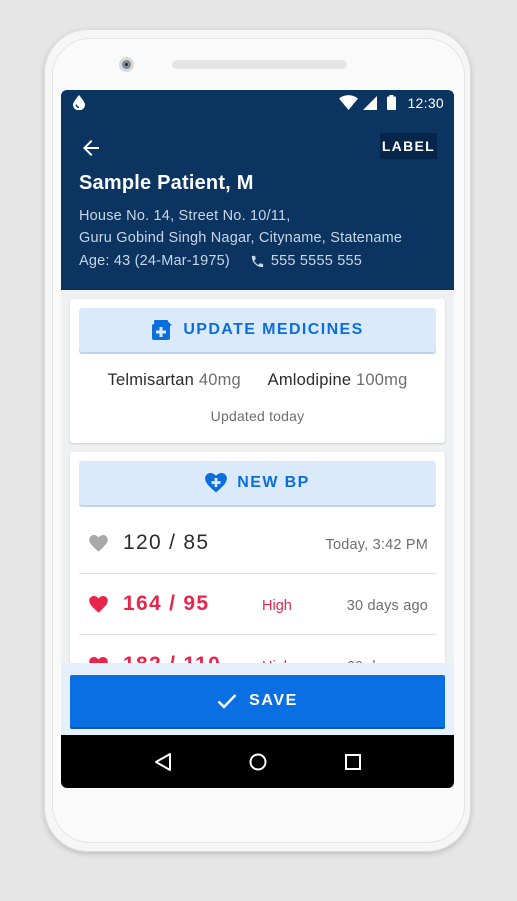  Describe the element at coordinates (349, 102) in the screenshot. I see `wifi-icon` at that location.